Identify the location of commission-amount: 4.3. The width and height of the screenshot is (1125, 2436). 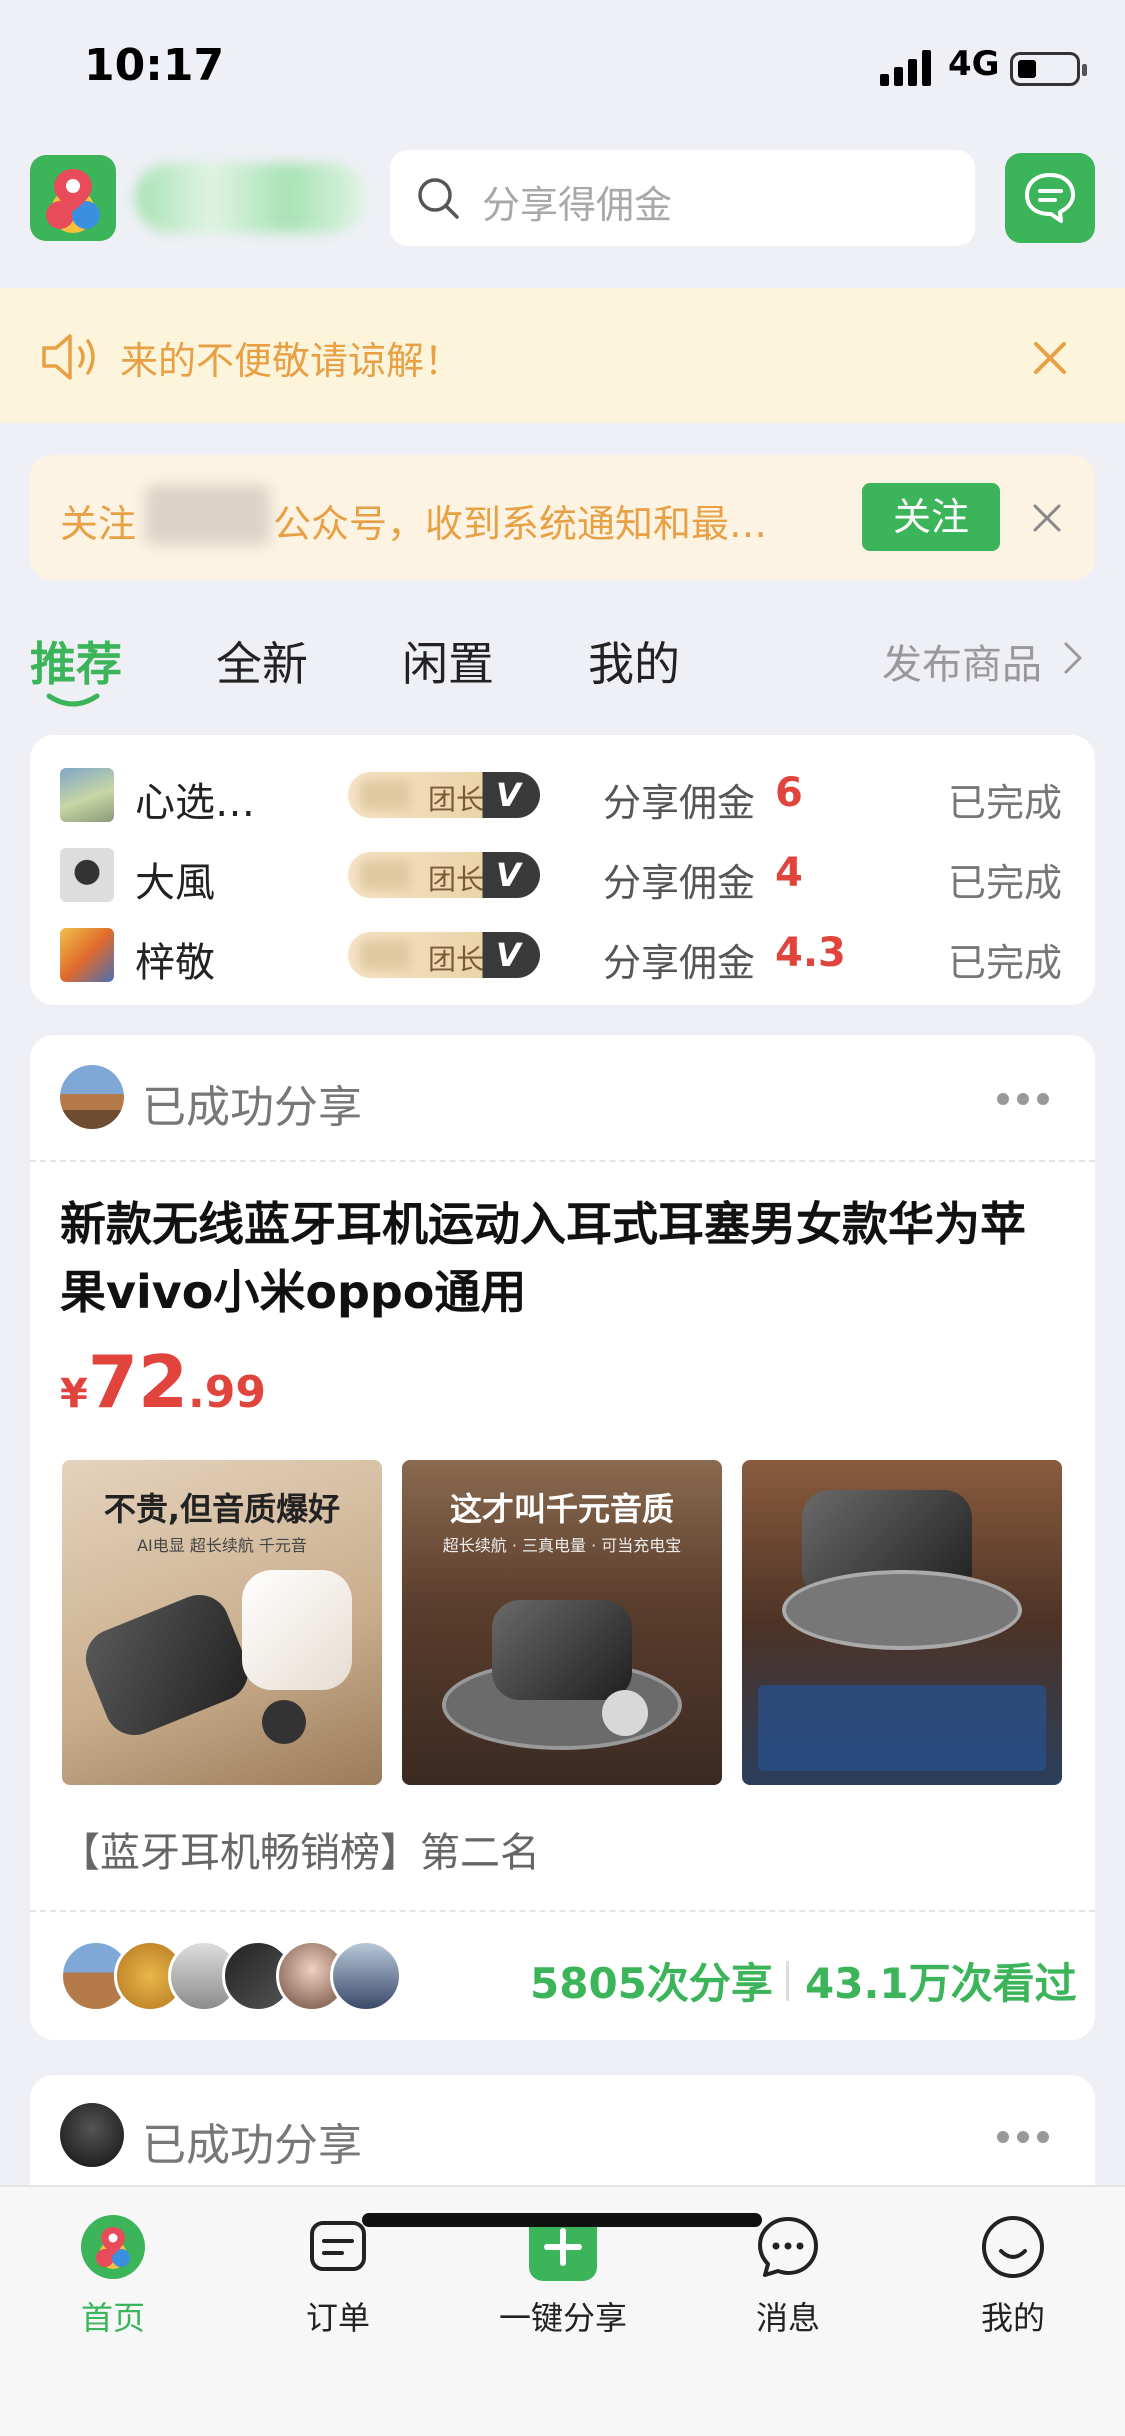
(810, 953).